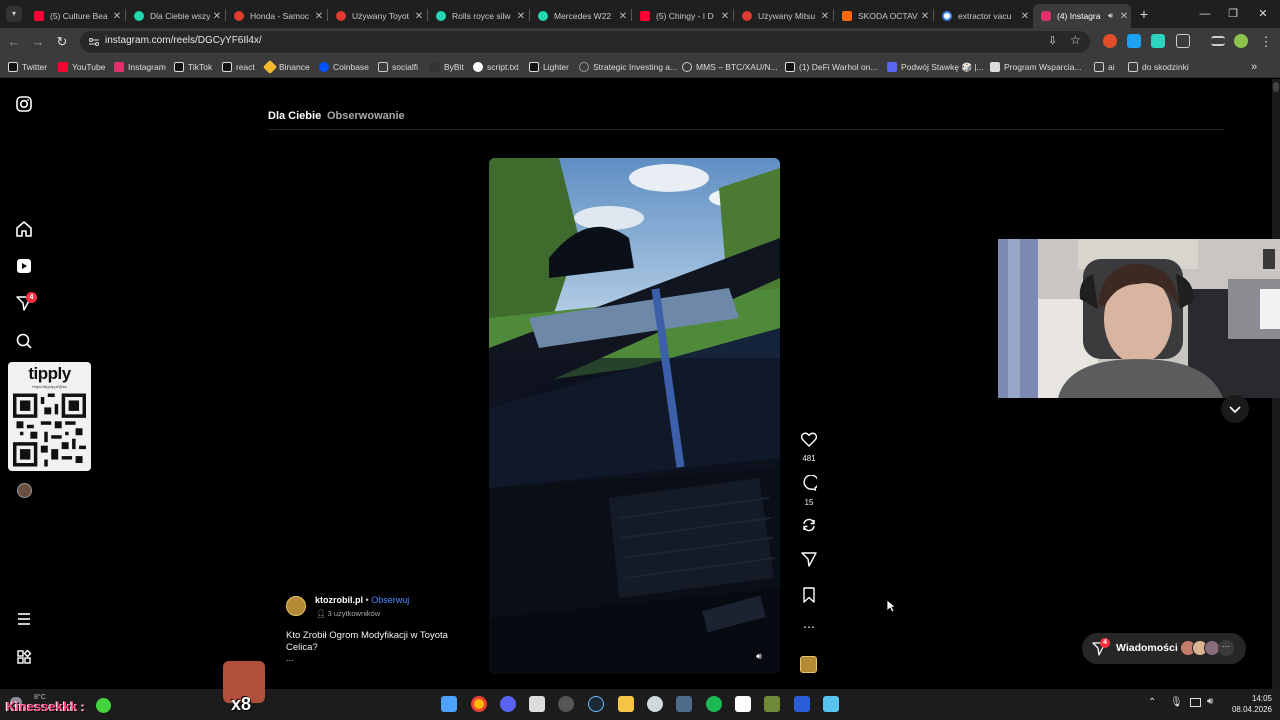 This screenshot has width=1280, height=720. Describe the element at coordinates (377, 16) in the screenshot. I see `browser-tab: Używany Toyot ✕` at that location.